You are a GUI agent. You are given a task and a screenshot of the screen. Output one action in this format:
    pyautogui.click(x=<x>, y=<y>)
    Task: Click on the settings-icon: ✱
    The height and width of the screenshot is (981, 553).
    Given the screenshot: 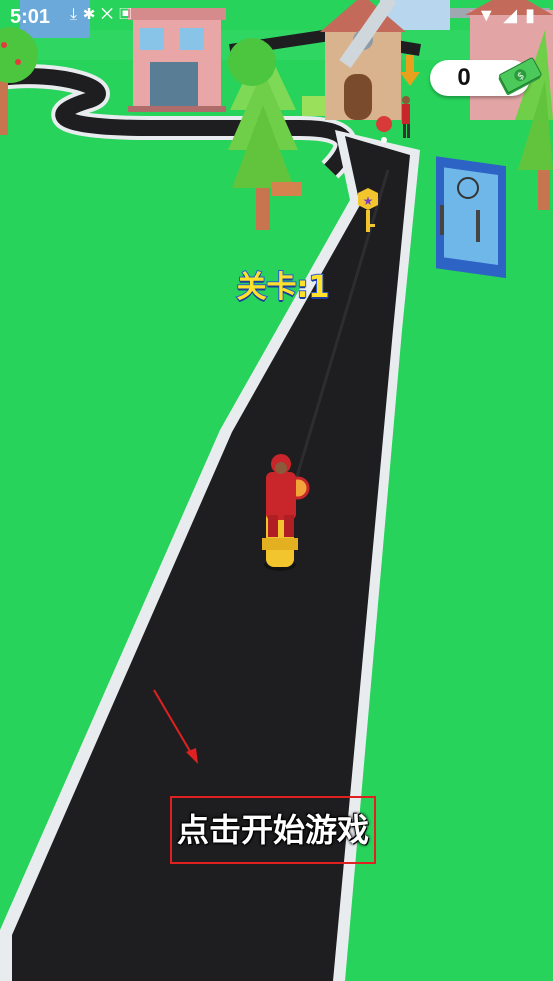 What is the action you would take?
    pyautogui.click(x=92, y=14)
    